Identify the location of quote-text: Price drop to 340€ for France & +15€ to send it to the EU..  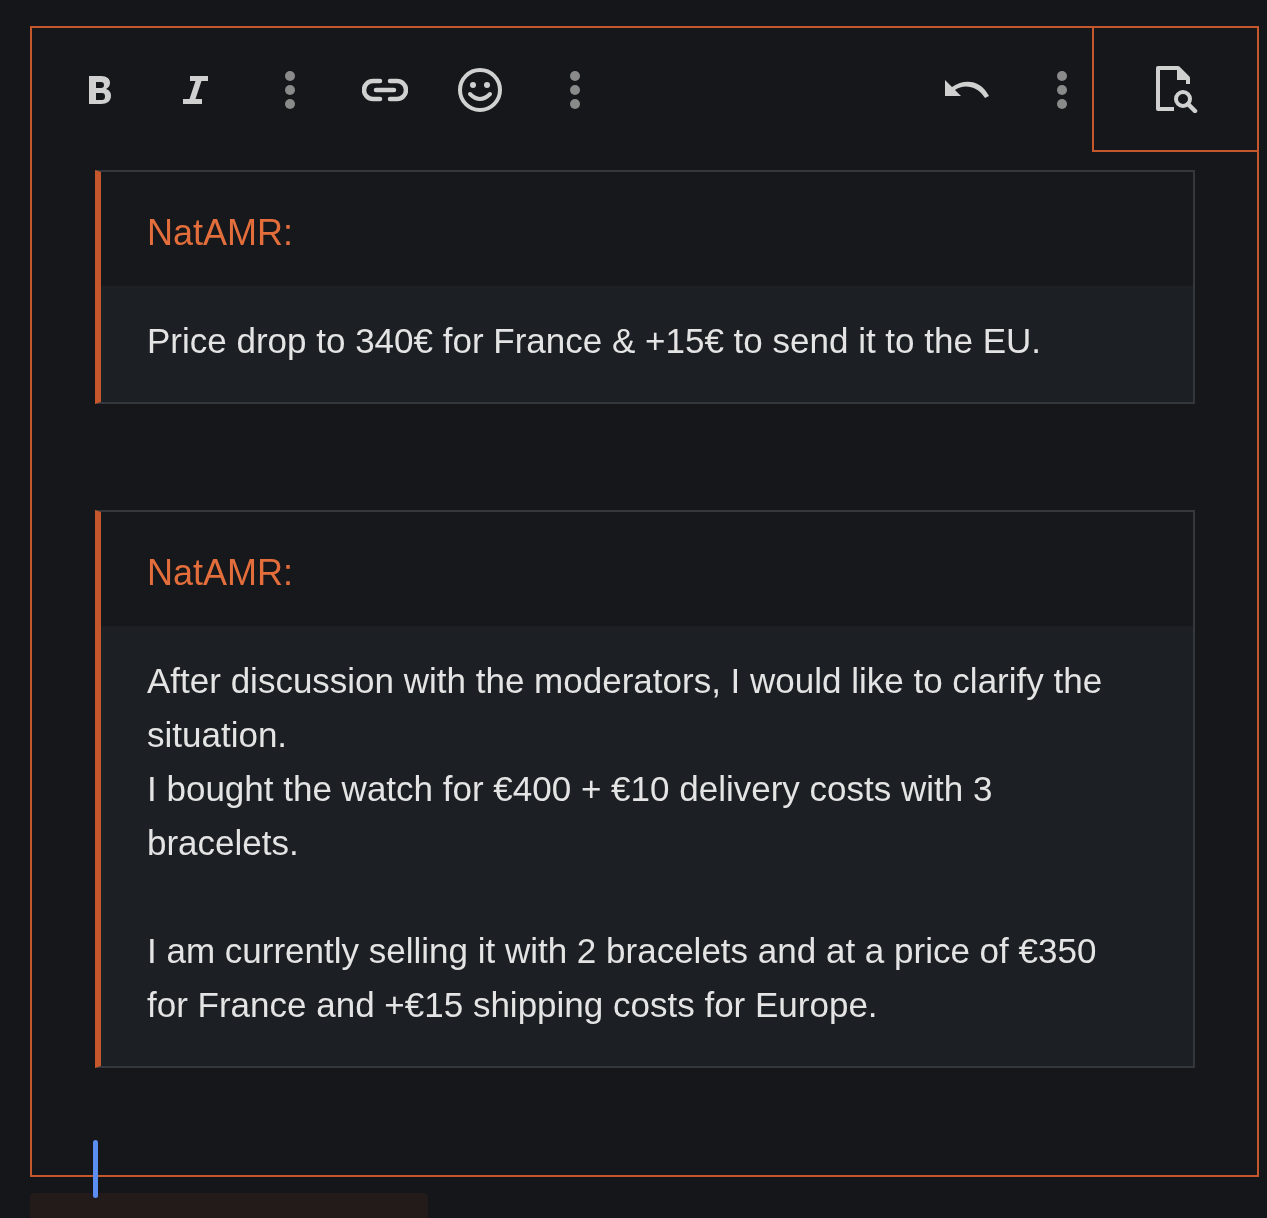
(594, 341).